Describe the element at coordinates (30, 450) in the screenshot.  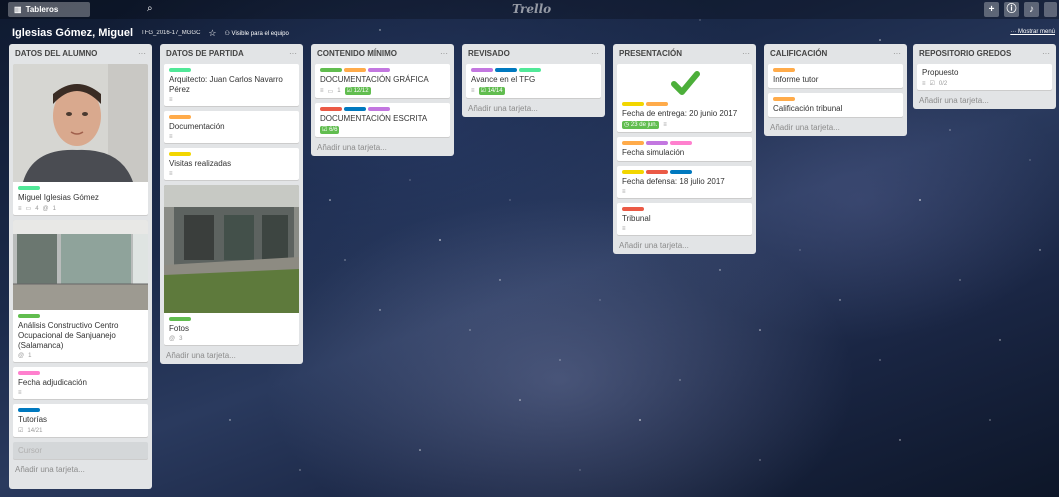
I see `card-title: Cursor` at that location.